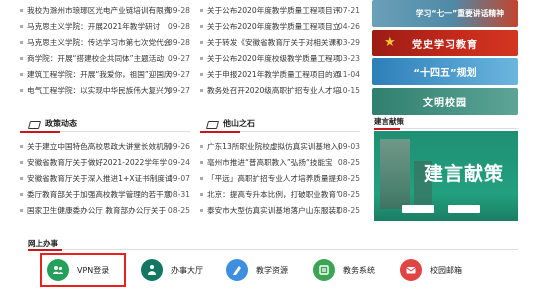 The width and height of the screenshot is (539, 290). What do you see at coordinates (99, 178) in the screenshot?
I see `news-item-title: 安徽省教育厅关于深入推进1+X证书制度试` at bounding box center [99, 178].